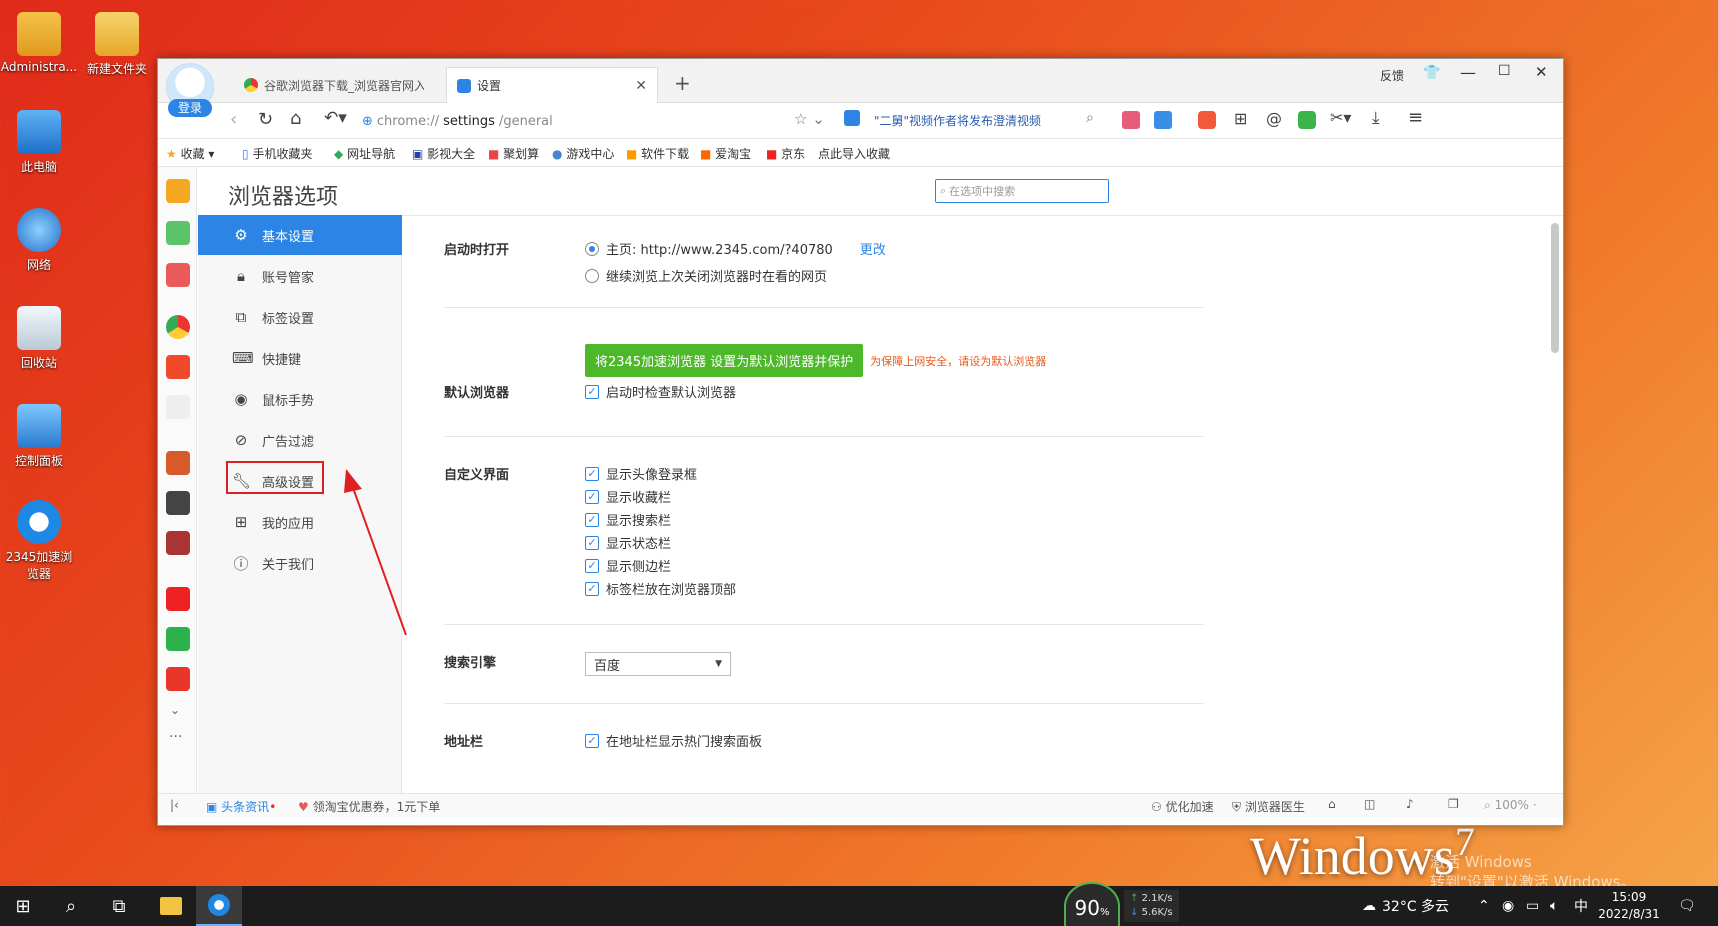 Image resolution: width=1718 pixels, height=926 pixels. What do you see at coordinates (39, 338) in the screenshot?
I see `desktop-icon-recycle-bin: 回收站` at bounding box center [39, 338].